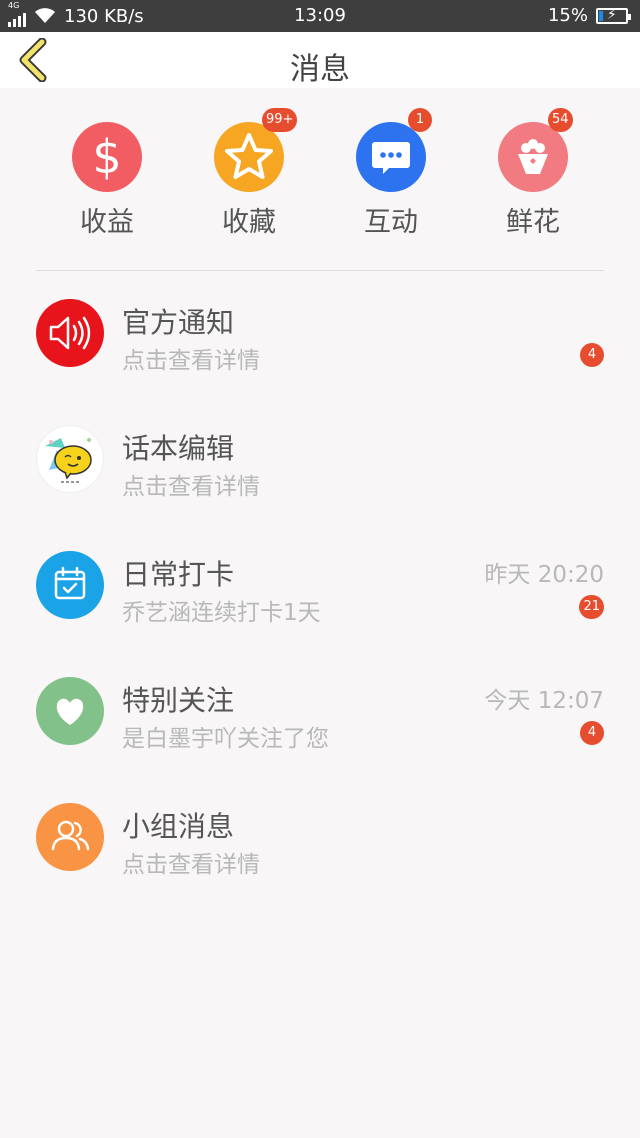  Describe the element at coordinates (178, 700) in the screenshot. I see `item-title: 特别关注` at that location.